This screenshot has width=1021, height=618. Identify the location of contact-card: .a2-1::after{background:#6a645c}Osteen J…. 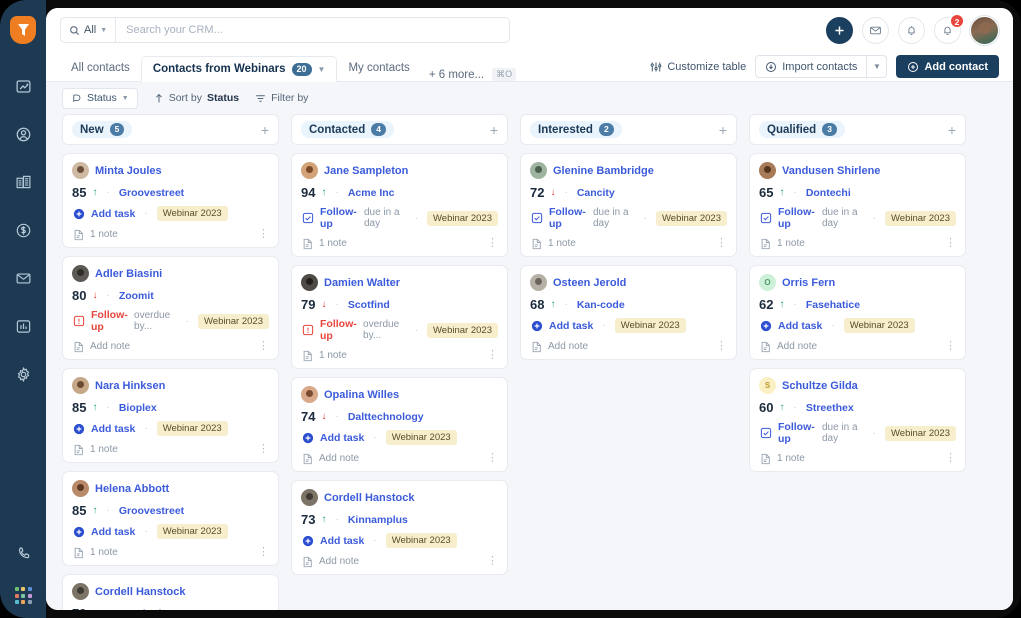
(628, 312).